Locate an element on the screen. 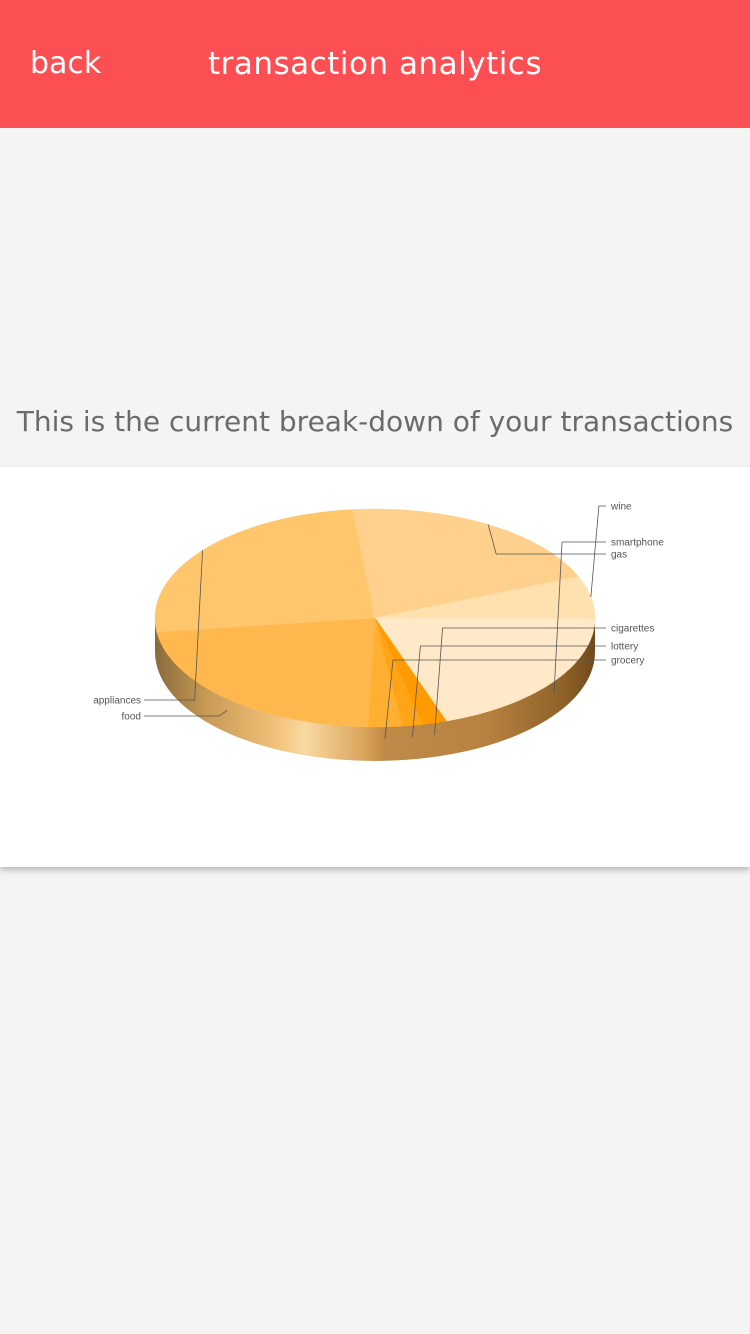 The width and height of the screenshot is (750, 1334). pie-label-wine: wine is located at coordinates (621, 507).